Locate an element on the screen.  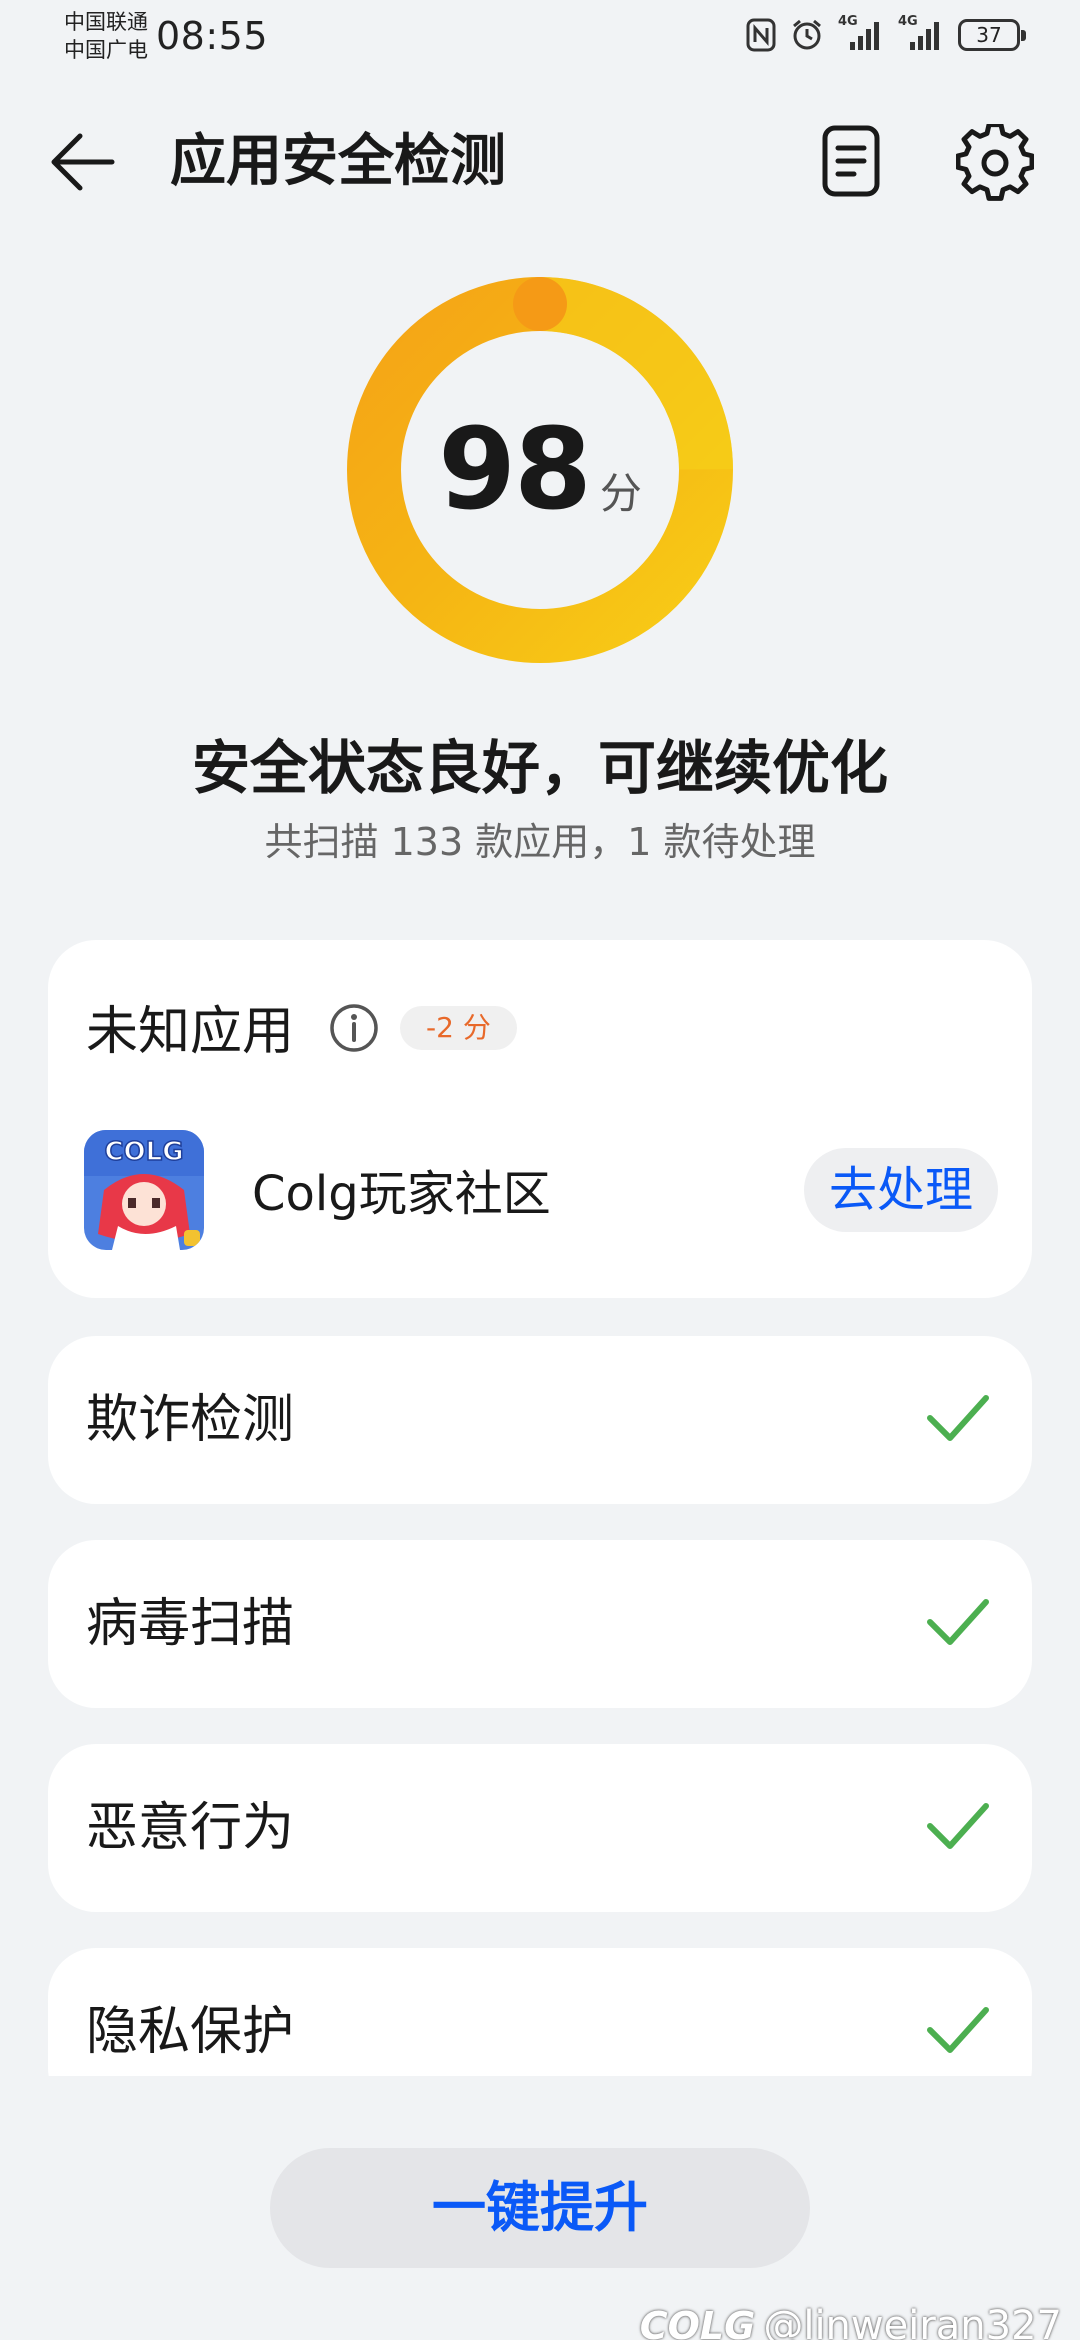
back-arrow-icon is located at coordinates (83, 162).